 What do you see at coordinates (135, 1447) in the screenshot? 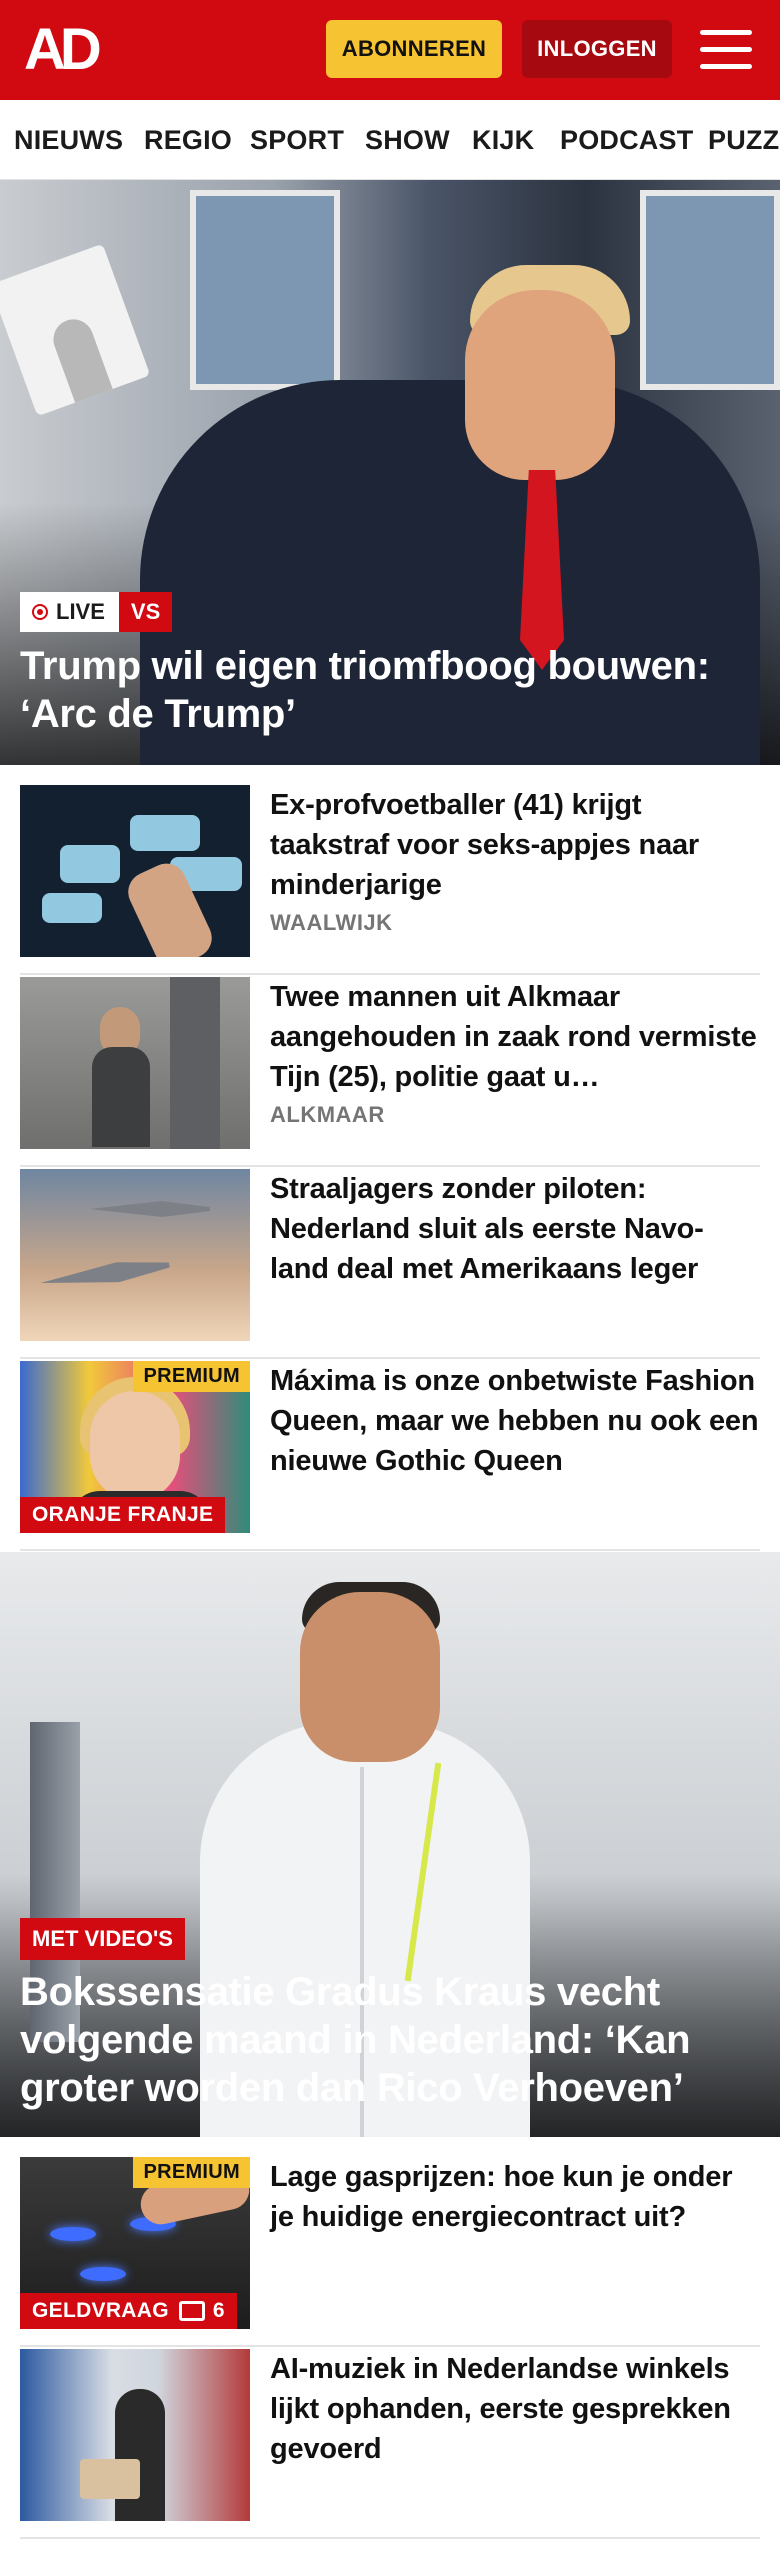
I see `article-thumbnail: PREMIUM ORANJE FRANJE` at bounding box center [135, 1447].